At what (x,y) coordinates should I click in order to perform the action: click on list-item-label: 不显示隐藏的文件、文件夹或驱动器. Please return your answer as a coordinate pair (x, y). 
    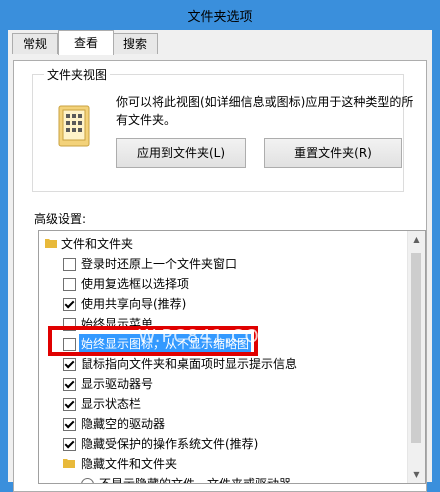
    Looking at the image, I should click on (195, 480).